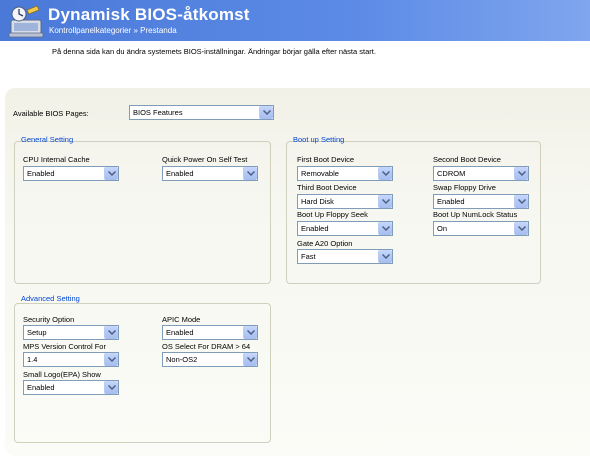 Image resolution: width=590 pixels, height=456 pixels. What do you see at coordinates (56, 159) in the screenshot?
I see `cpu-cache-label: CPU Internal Cache` at bounding box center [56, 159].